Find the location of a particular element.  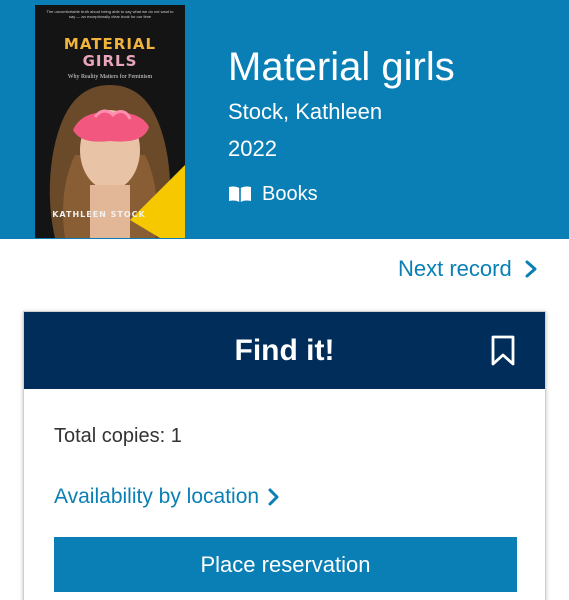

cover-title-line2: GIRLS is located at coordinates (110, 61).